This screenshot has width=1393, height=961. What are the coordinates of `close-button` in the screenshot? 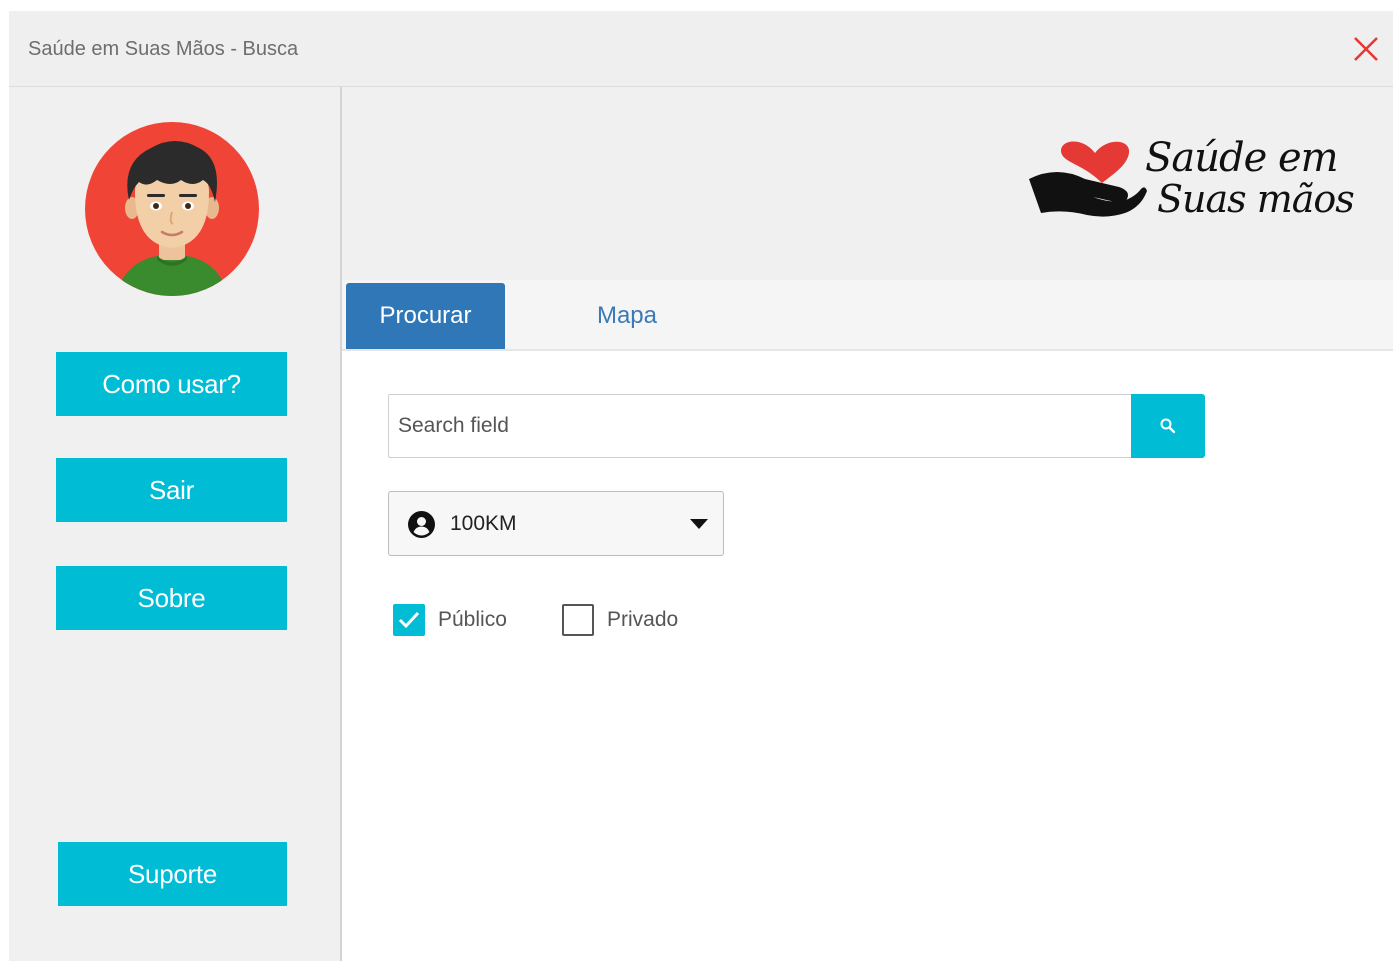 It's located at (1366, 49).